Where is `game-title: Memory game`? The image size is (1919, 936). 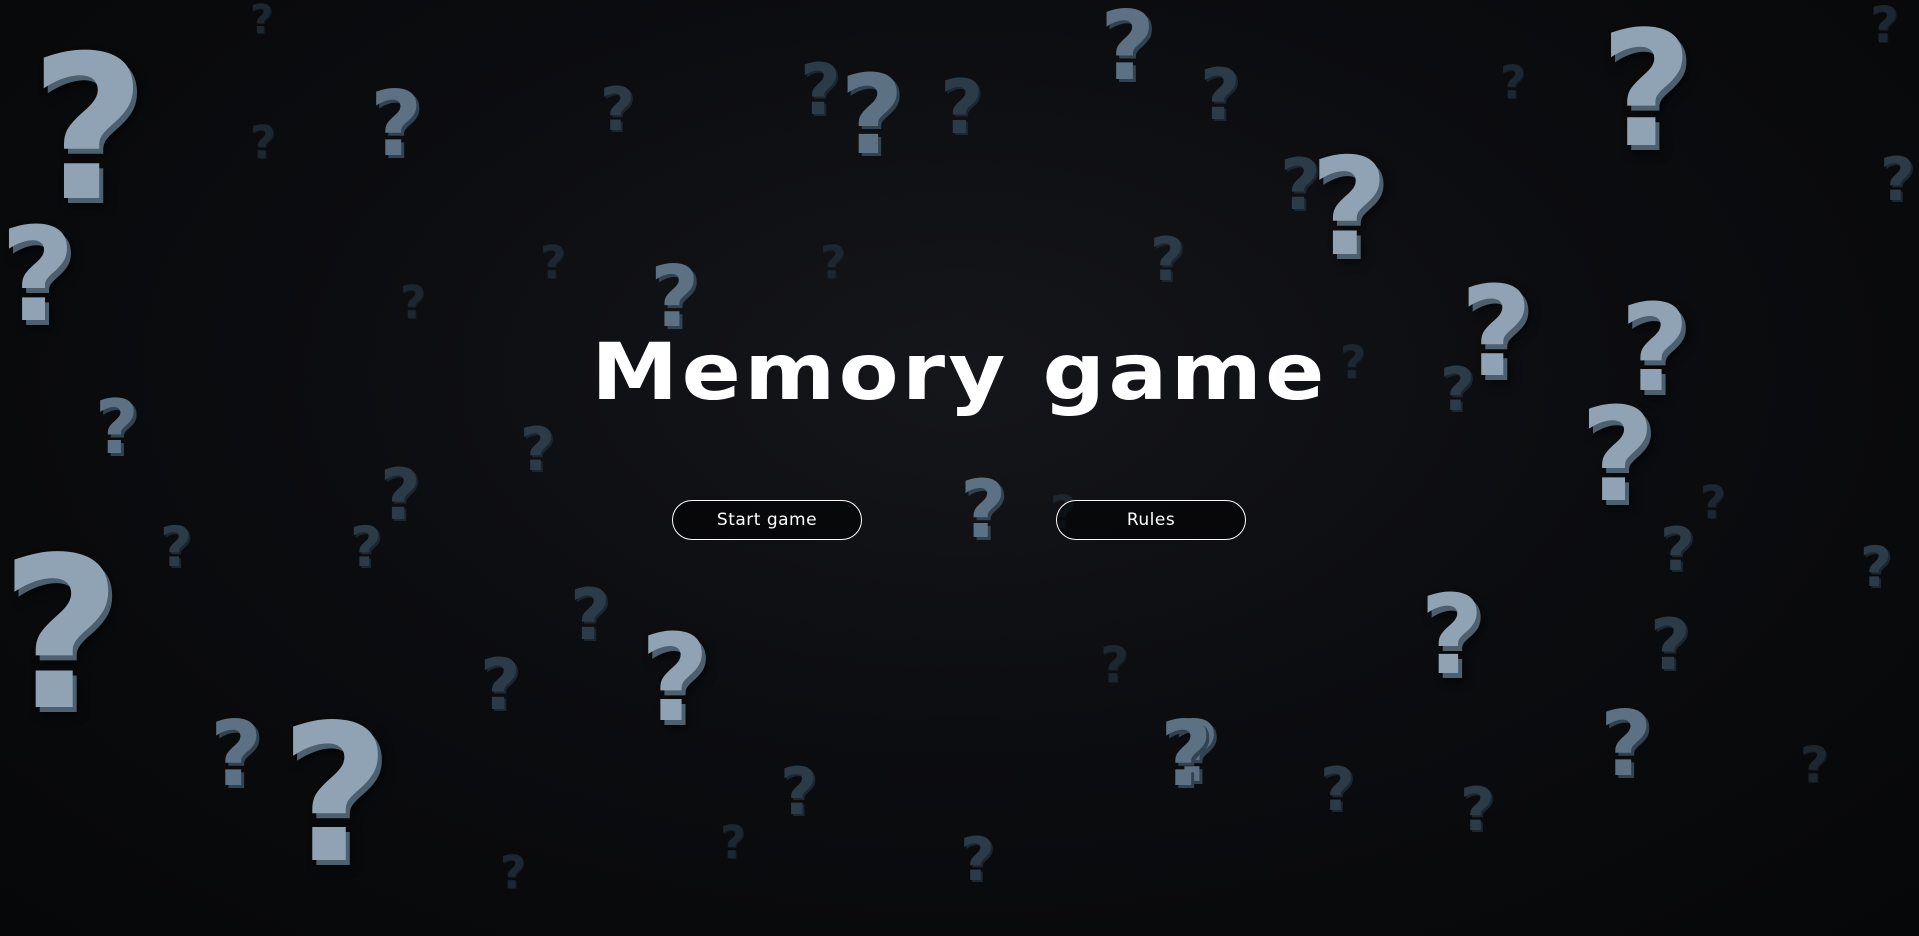 game-title: Memory game is located at coordinates (959, 373).